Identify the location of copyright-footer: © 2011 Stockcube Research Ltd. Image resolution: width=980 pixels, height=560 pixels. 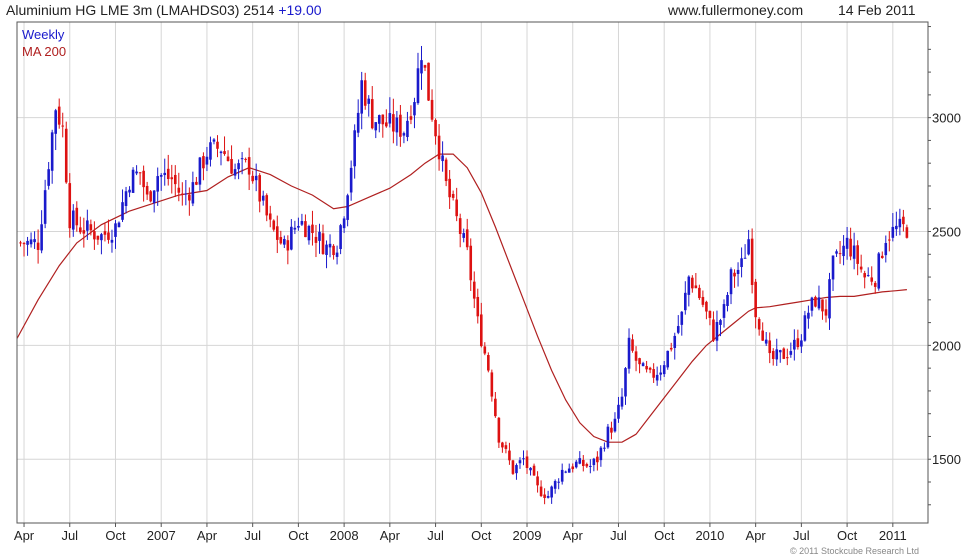
(855, 551).